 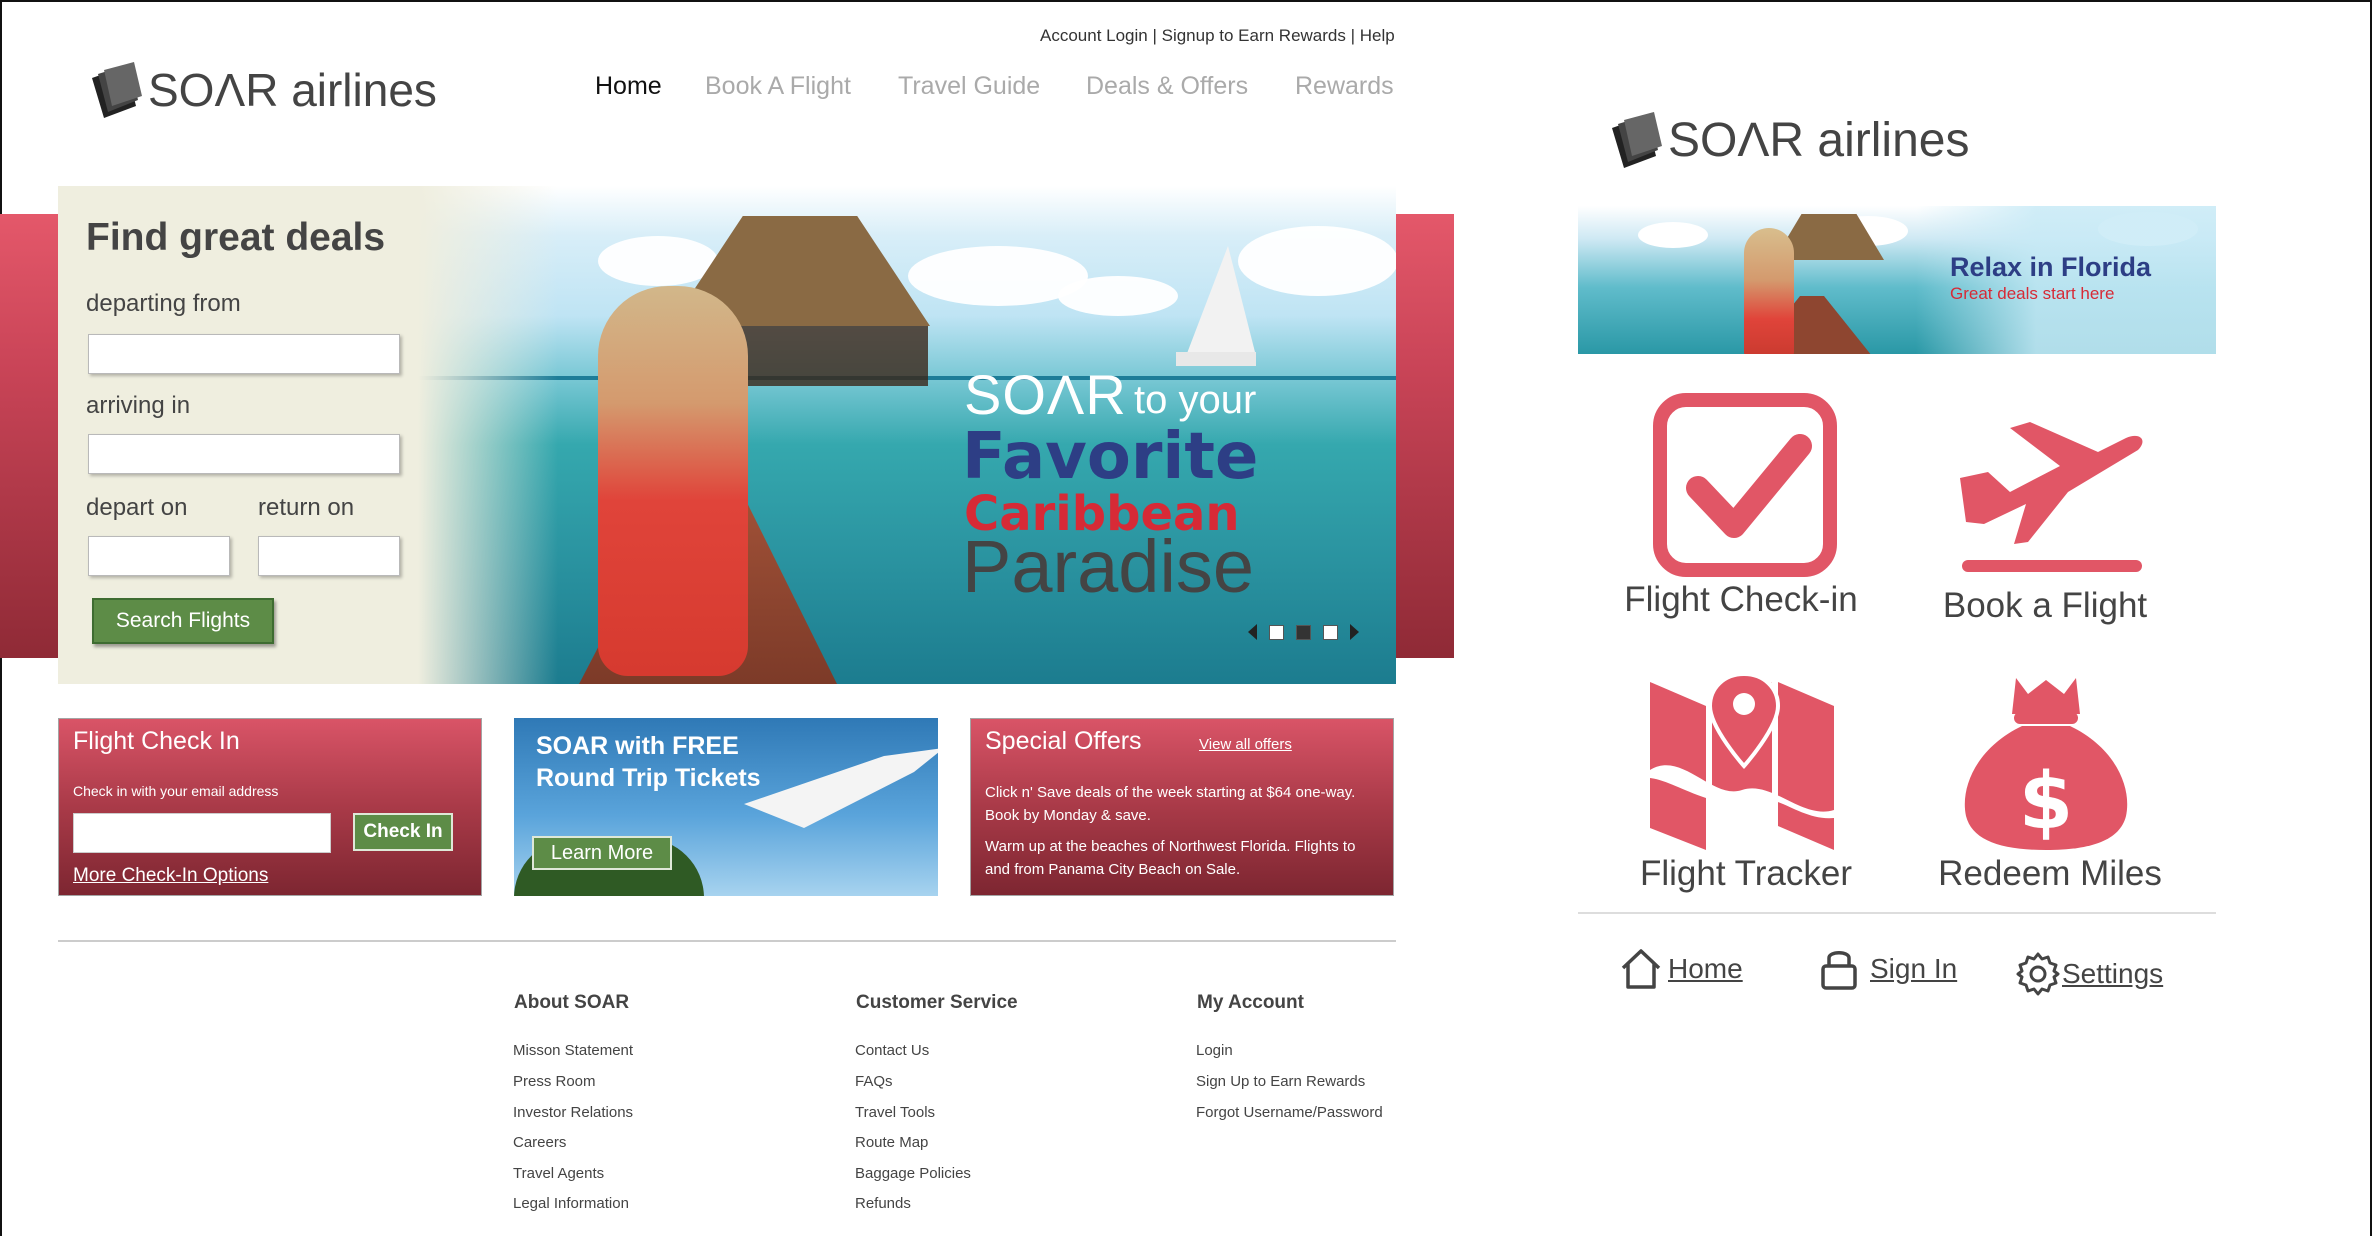 I want to click on footer-link: Contact Us, so click(x=892, y=1050).